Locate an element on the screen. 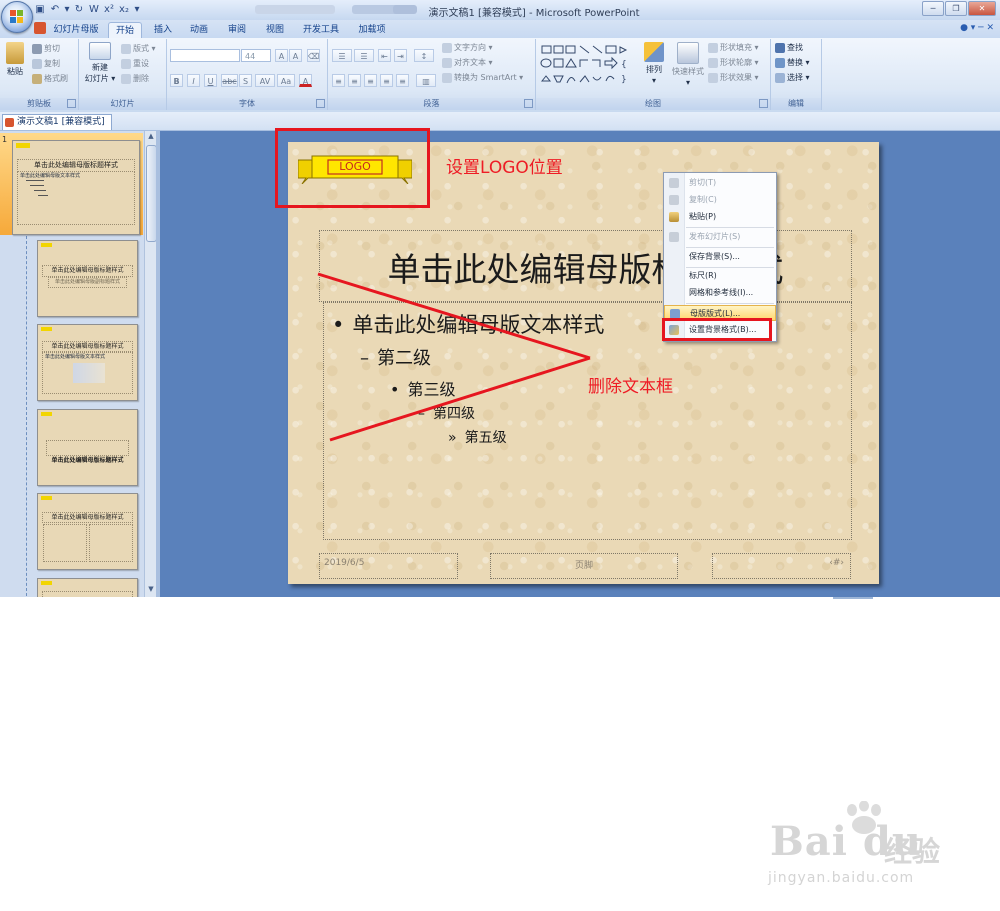 Image resolution: width=1000 pixels, height=911 pixels. align-text-button: 对齐文本 ▾ is located at coordinates (467, 63).